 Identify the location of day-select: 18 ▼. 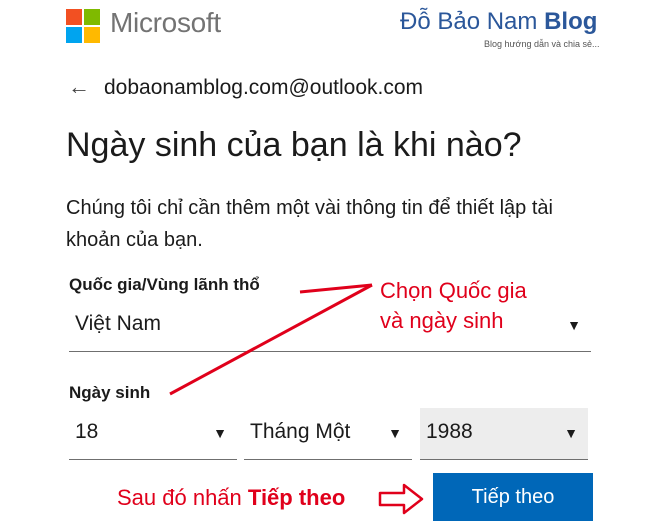
(153, 434).